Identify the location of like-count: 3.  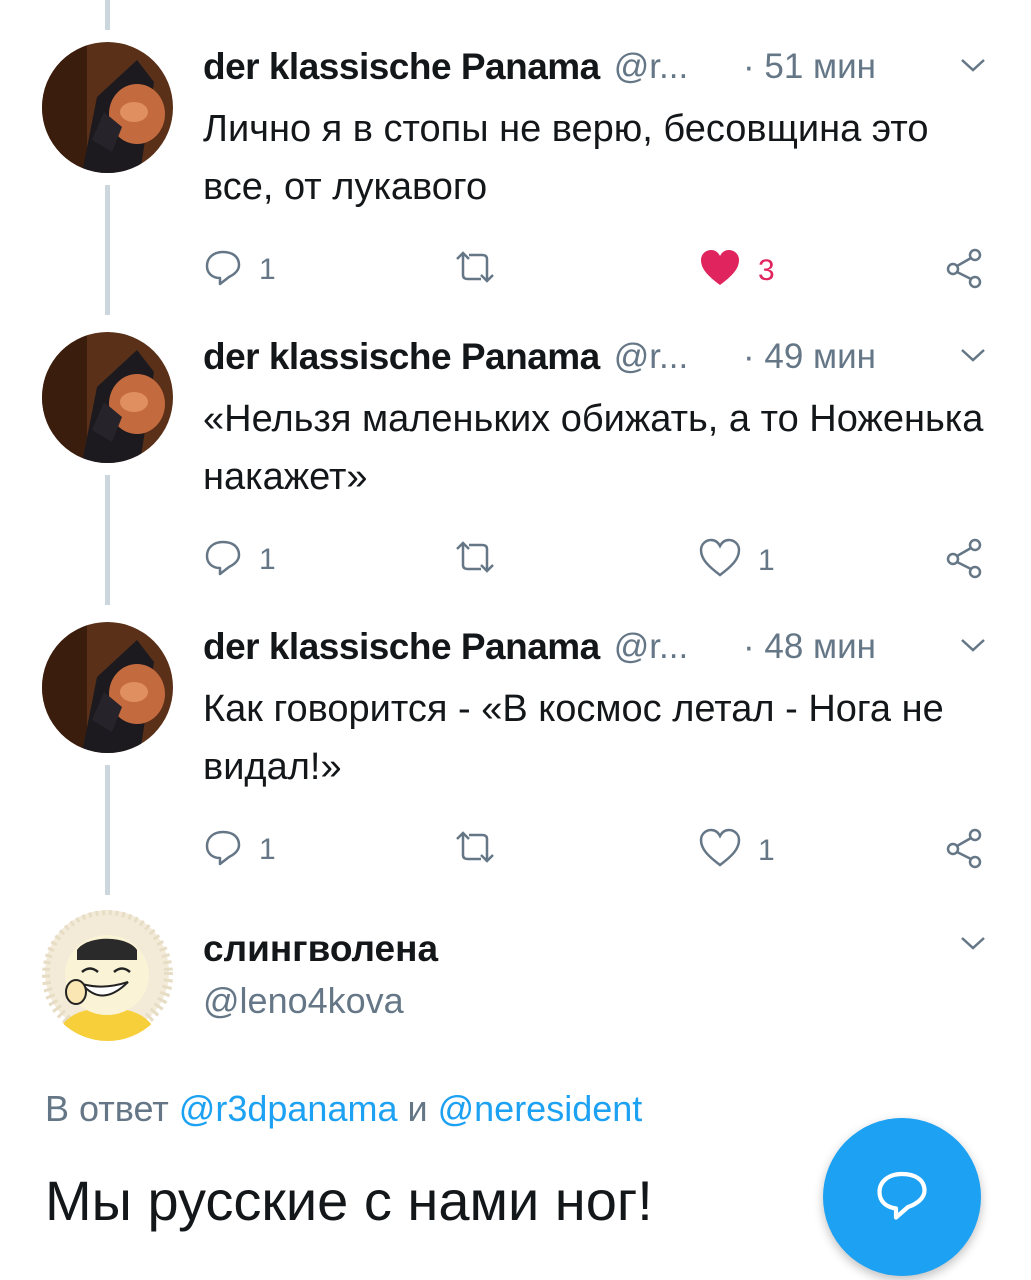
(766, 270).